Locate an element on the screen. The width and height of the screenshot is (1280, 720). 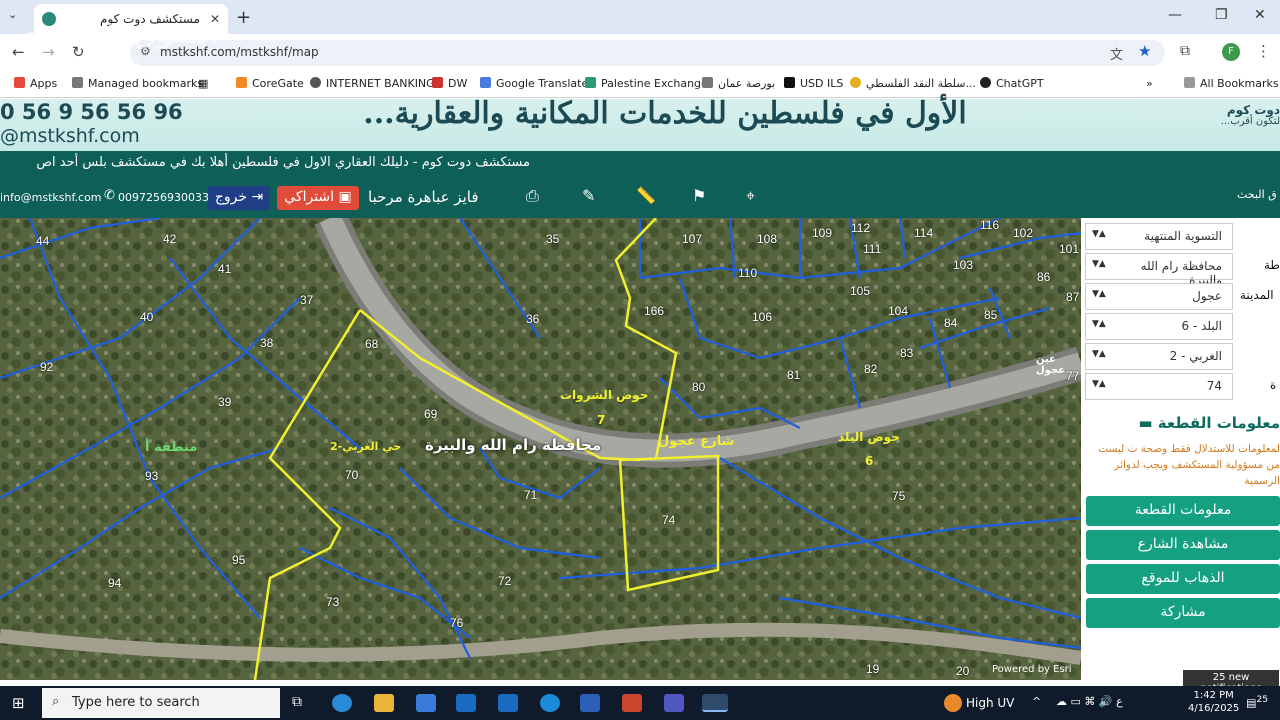
bookmark-amman-exchange: بورصة عمان is located at coordinates (738, 83).